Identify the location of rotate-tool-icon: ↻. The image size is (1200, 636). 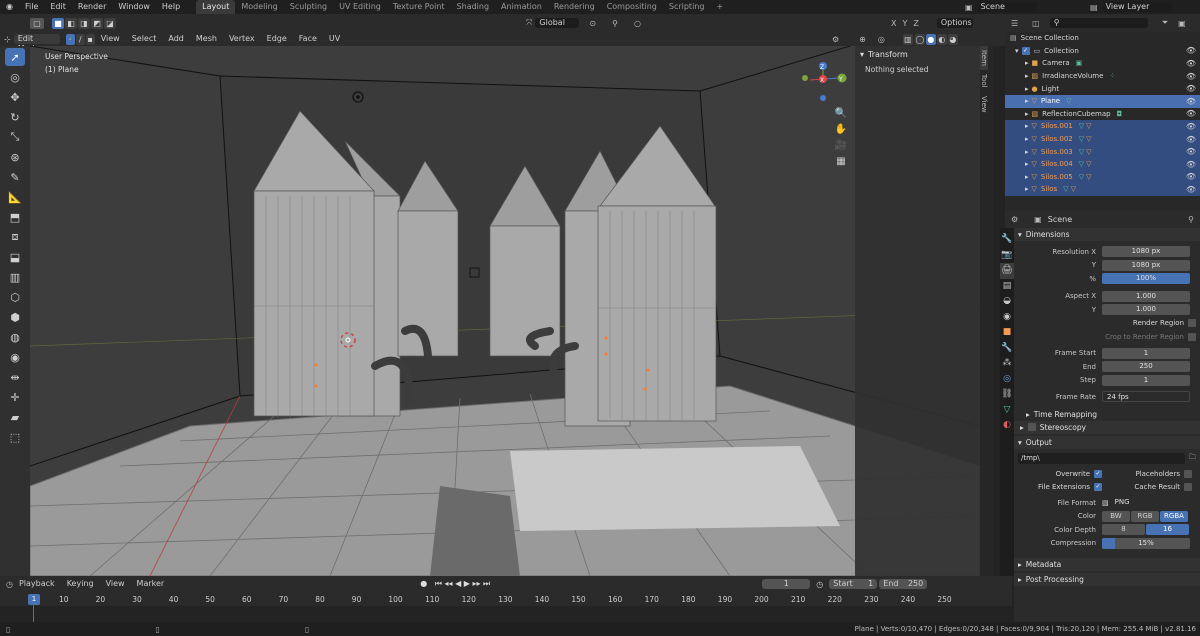
(15, 117).